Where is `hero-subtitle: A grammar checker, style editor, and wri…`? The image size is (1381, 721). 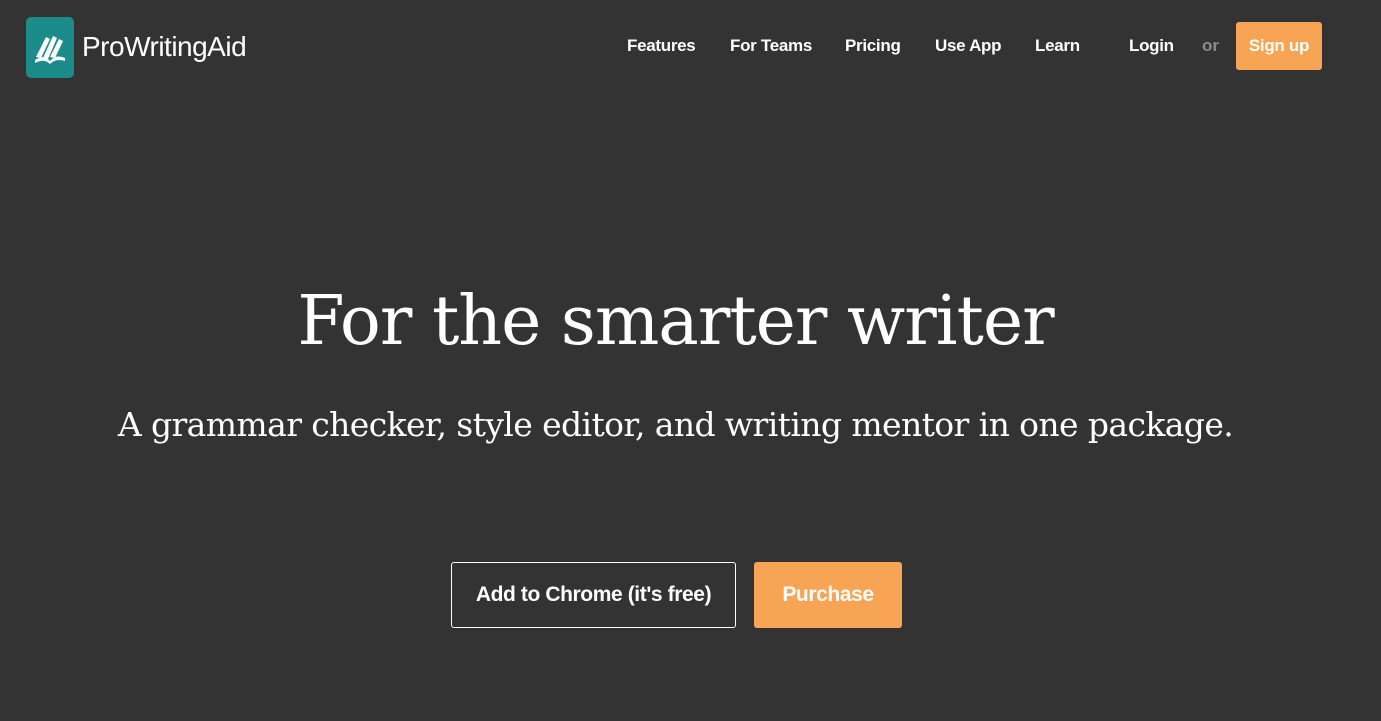
hero-subtitle: A grammar checker, style editor, and wri… is located at coordinates (675, 424).